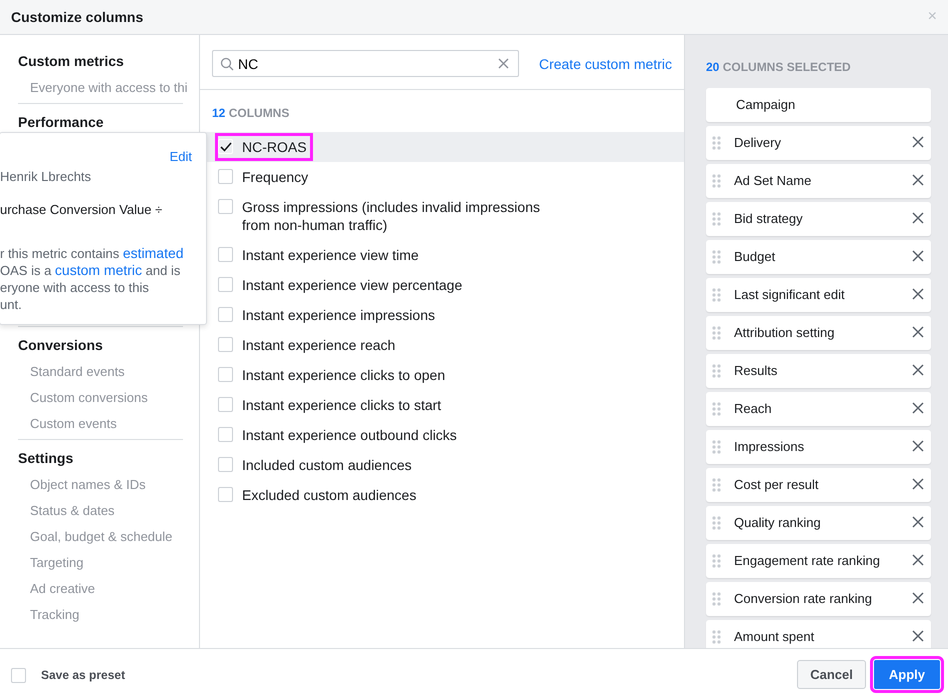  Describe the element at coordinates (818, 561) in the screenshot. I see `selected-column: Engagement rate ranking` at that location.